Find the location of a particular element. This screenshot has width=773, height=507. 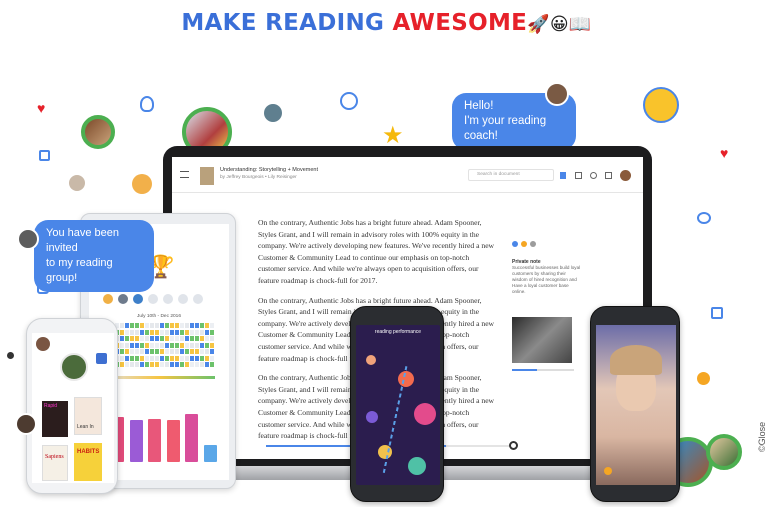

book2-title: Lean In is located at coordinates (85, 427).